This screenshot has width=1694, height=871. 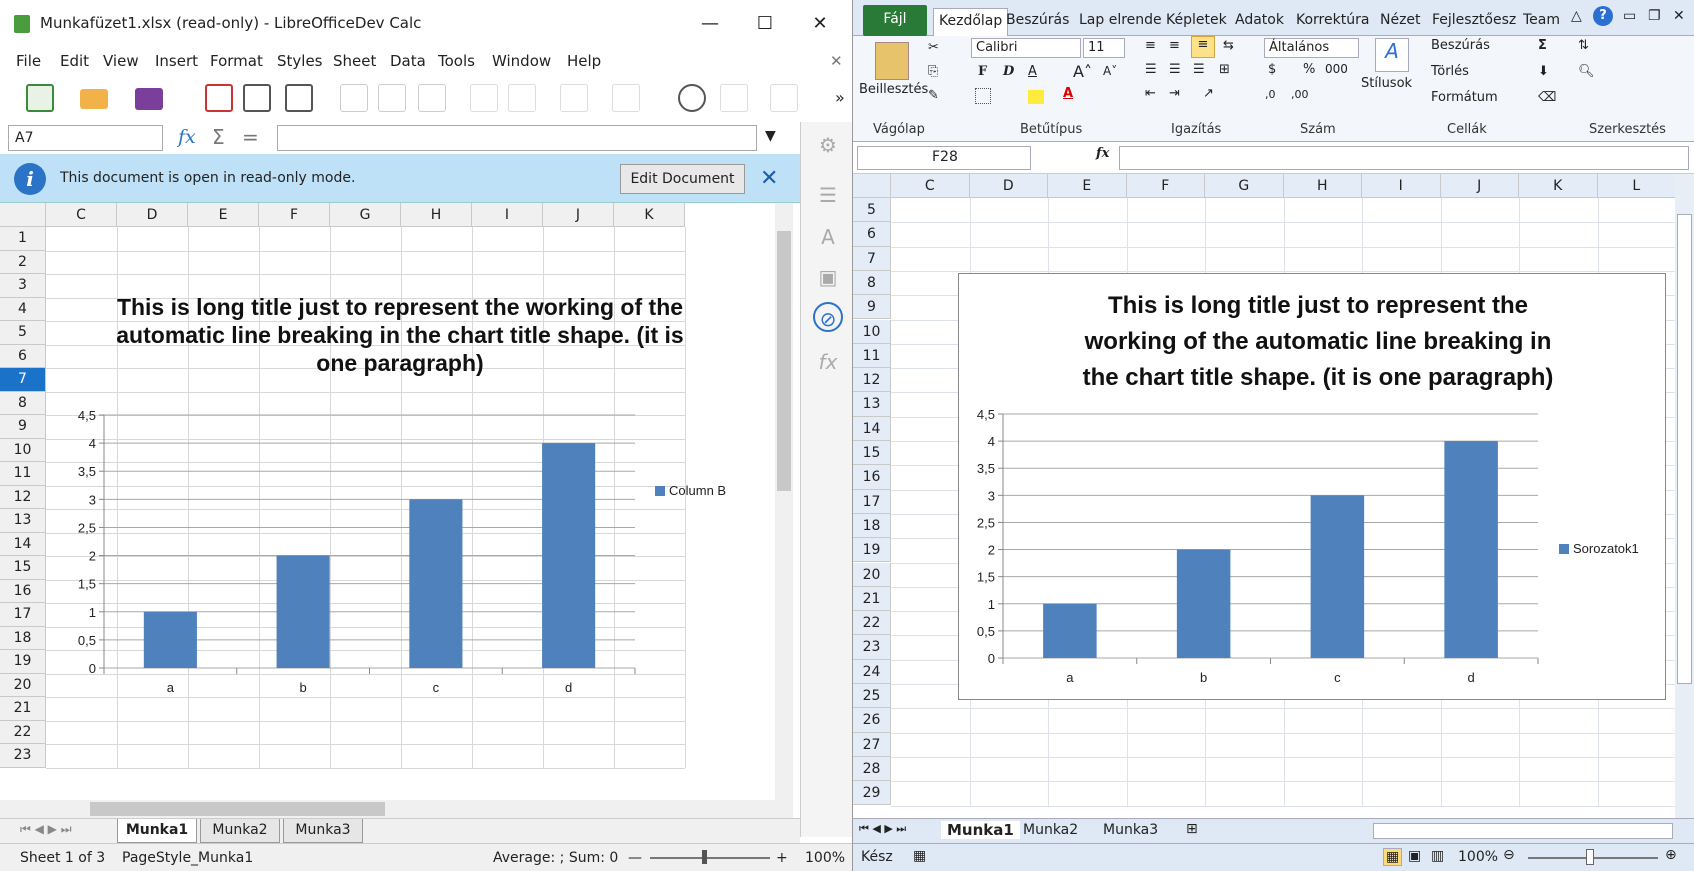 What do you see at coordinates (1603, 16) in the screenshot?
I see `help-icon: ?` at bounding box center [1603, 16].